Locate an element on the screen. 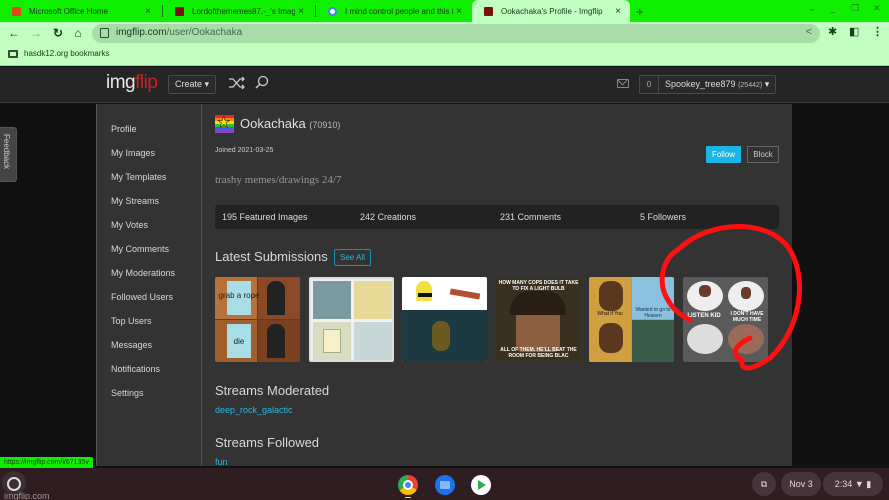 This screenshot has height=500, width=889. back-icon: ← is located at coordinates (14, 33).